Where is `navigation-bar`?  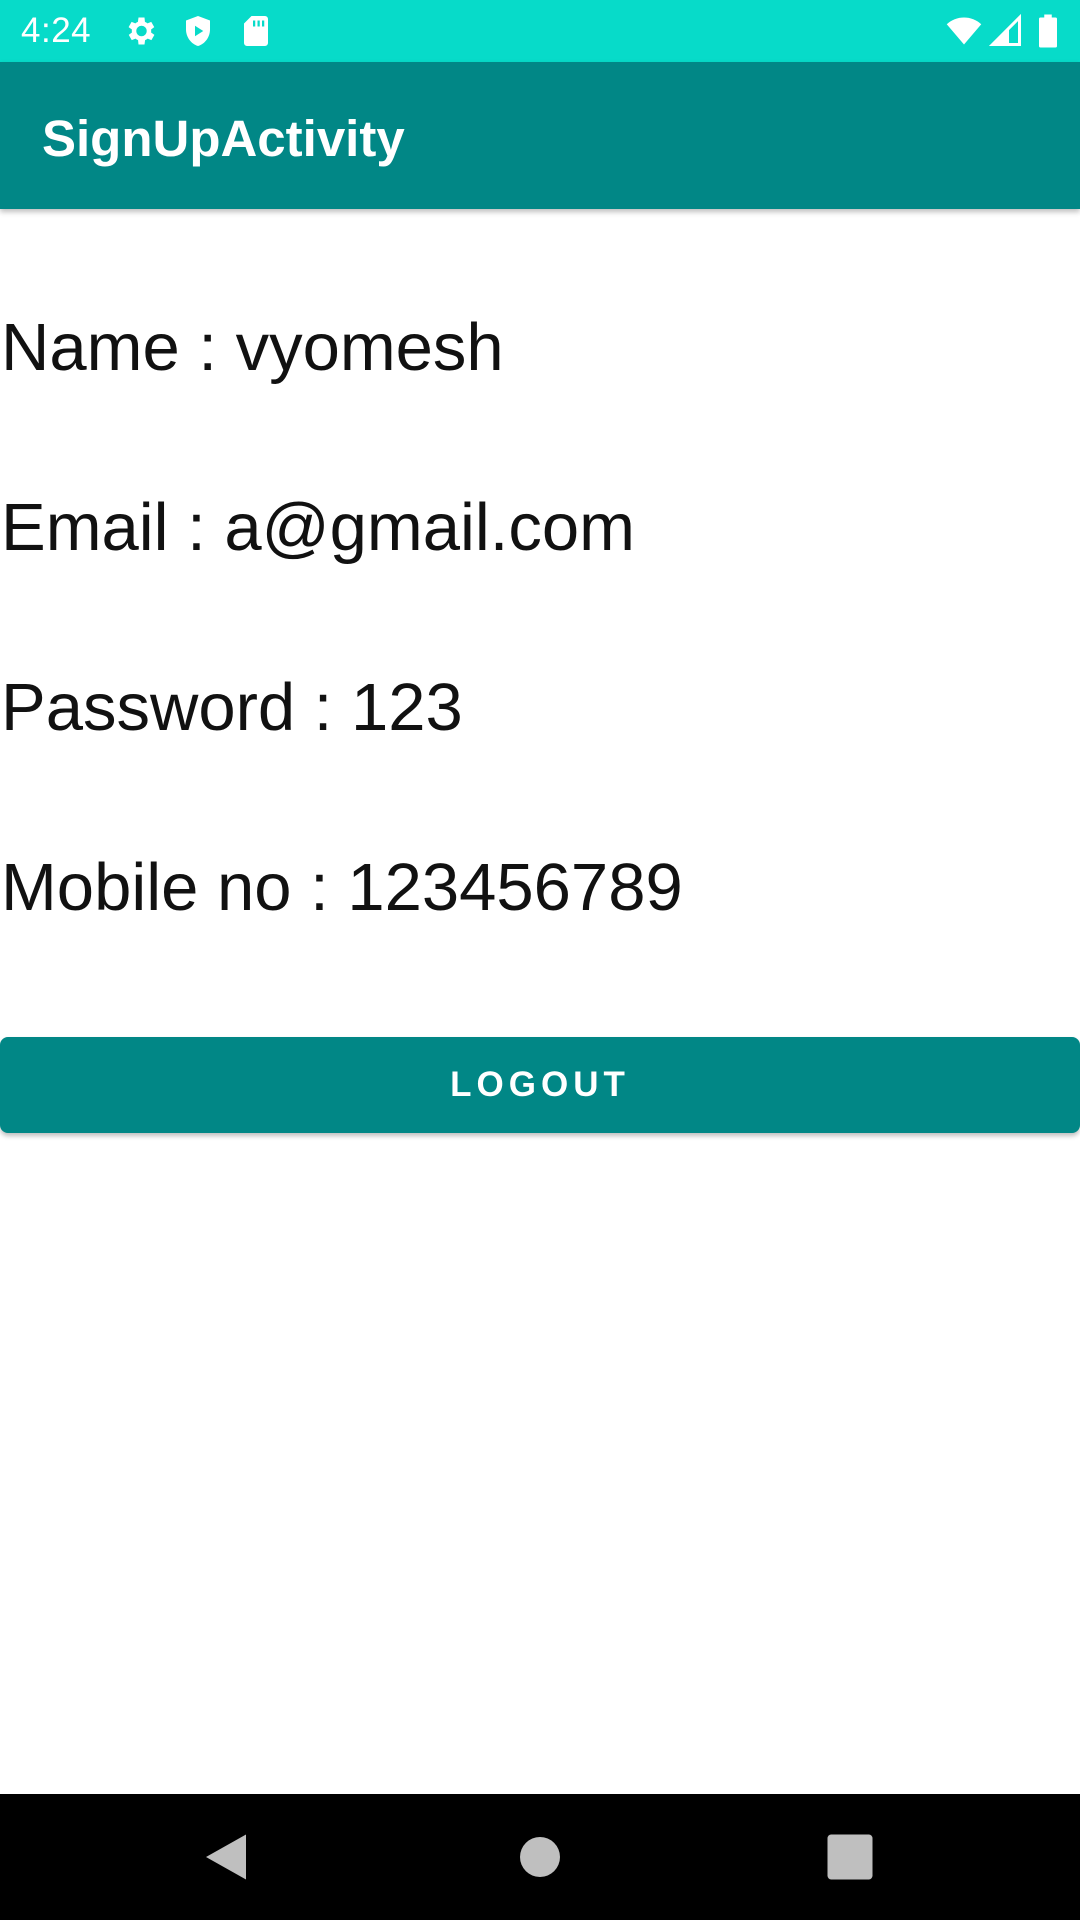 navigation-bar is located at coordinates (540, 1857).